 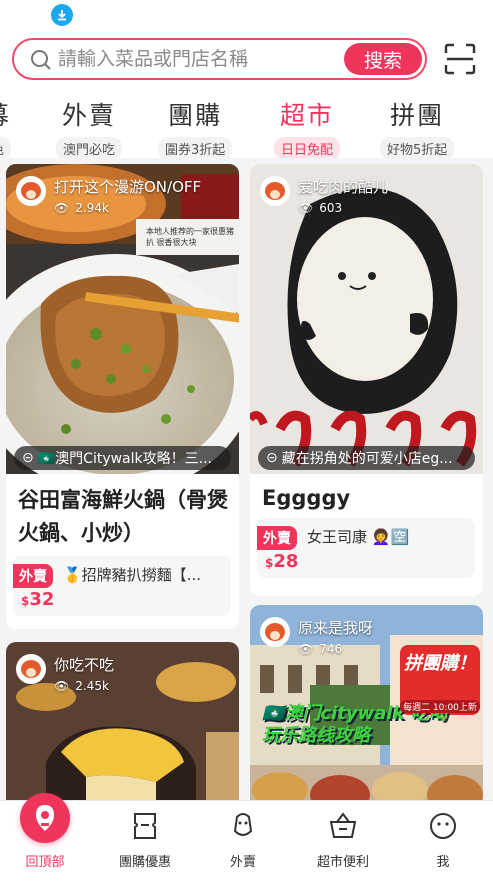 I want to click on category-label: 團購, so click(x=195, y=115).